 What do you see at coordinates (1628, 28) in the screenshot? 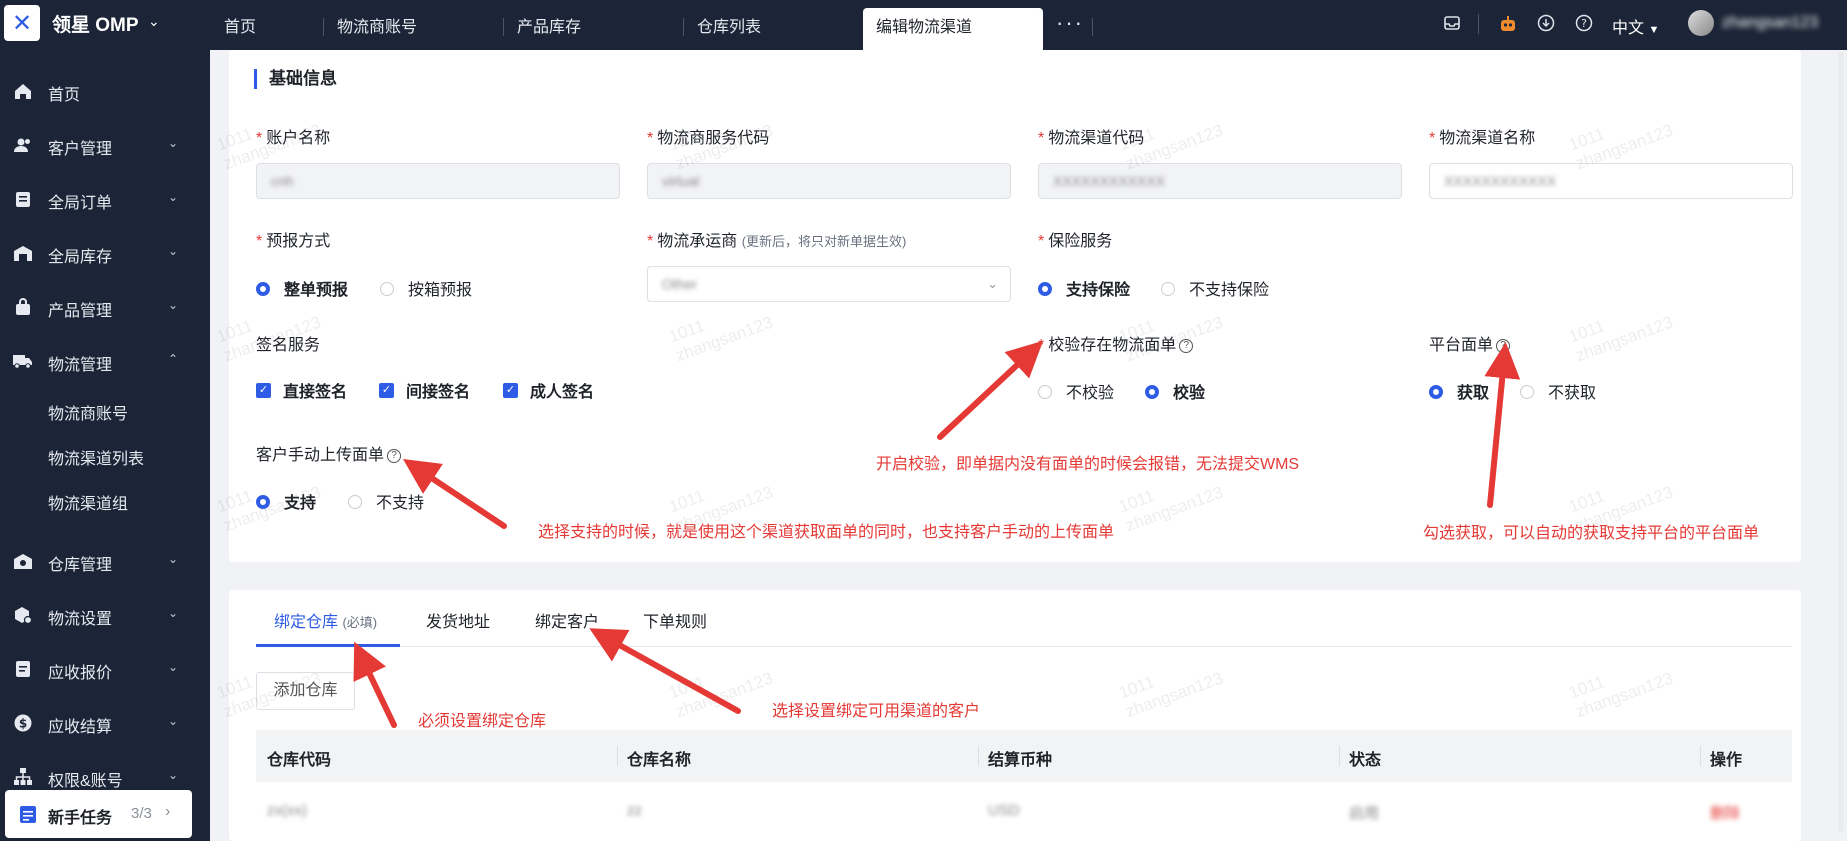
I see `language-label: 中文` at bounding box center [1628, 28].